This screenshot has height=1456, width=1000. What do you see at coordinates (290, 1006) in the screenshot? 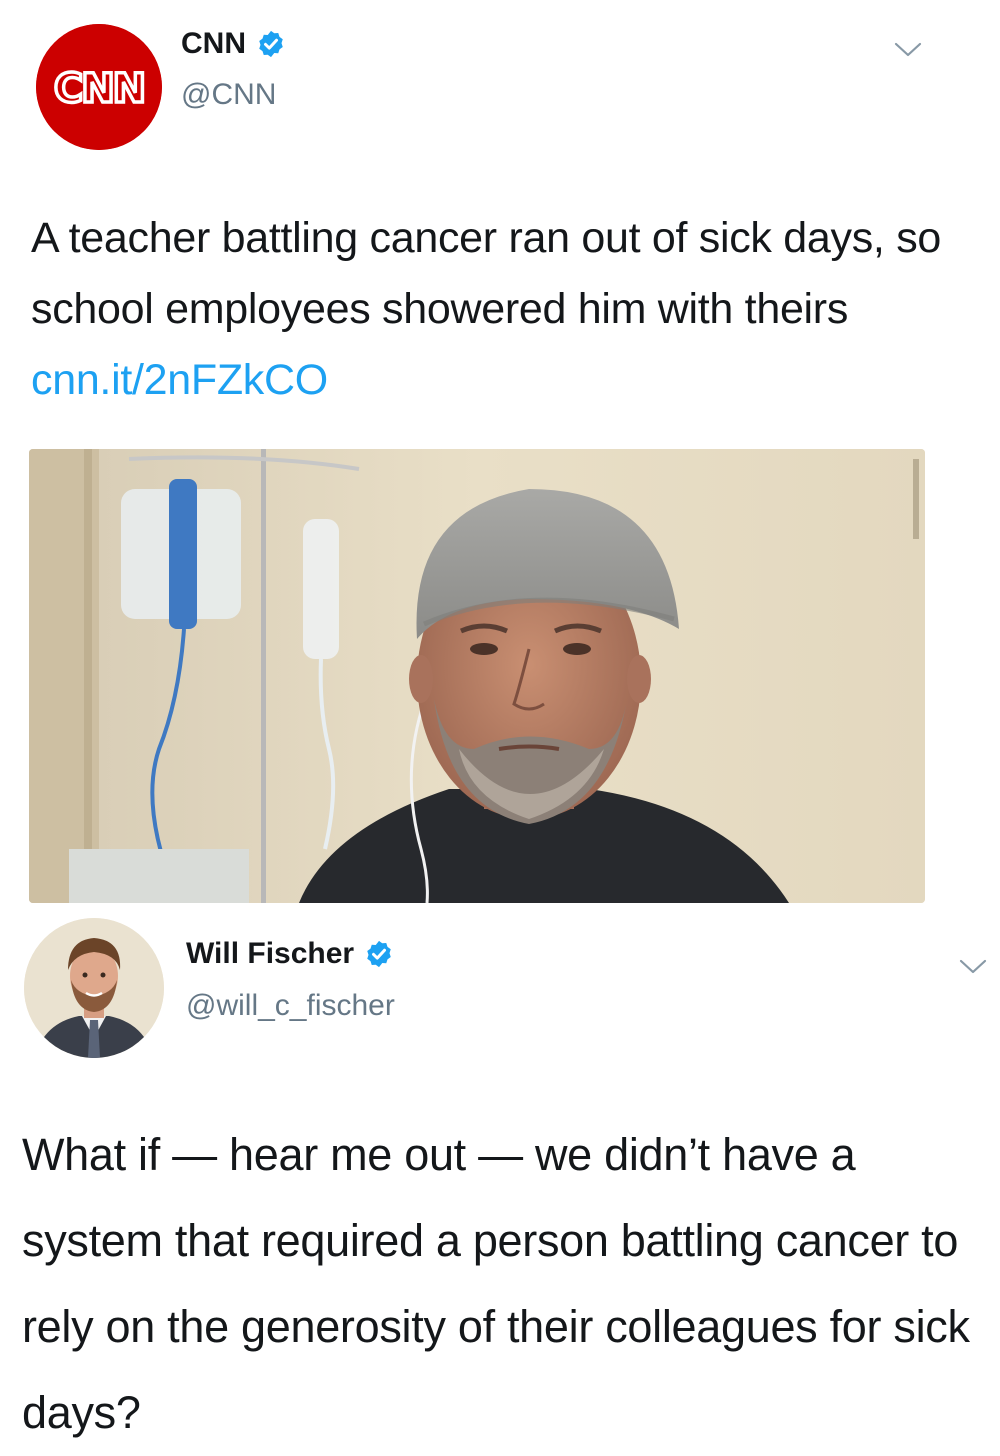
I see `author-handle: @will_c_fischer` at bounding box center [290, 1006].